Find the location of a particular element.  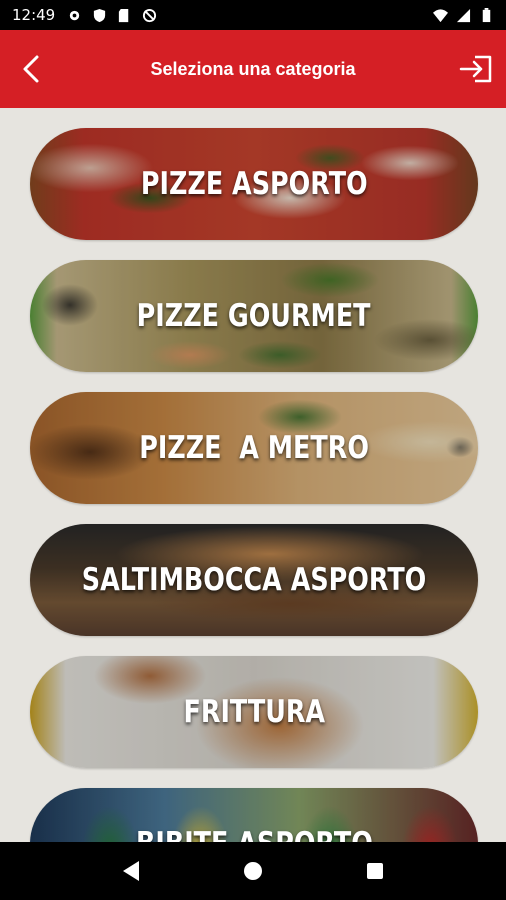

category-label: SALTIMBOCCA ASPORTO is located at coordinates (254, 580).